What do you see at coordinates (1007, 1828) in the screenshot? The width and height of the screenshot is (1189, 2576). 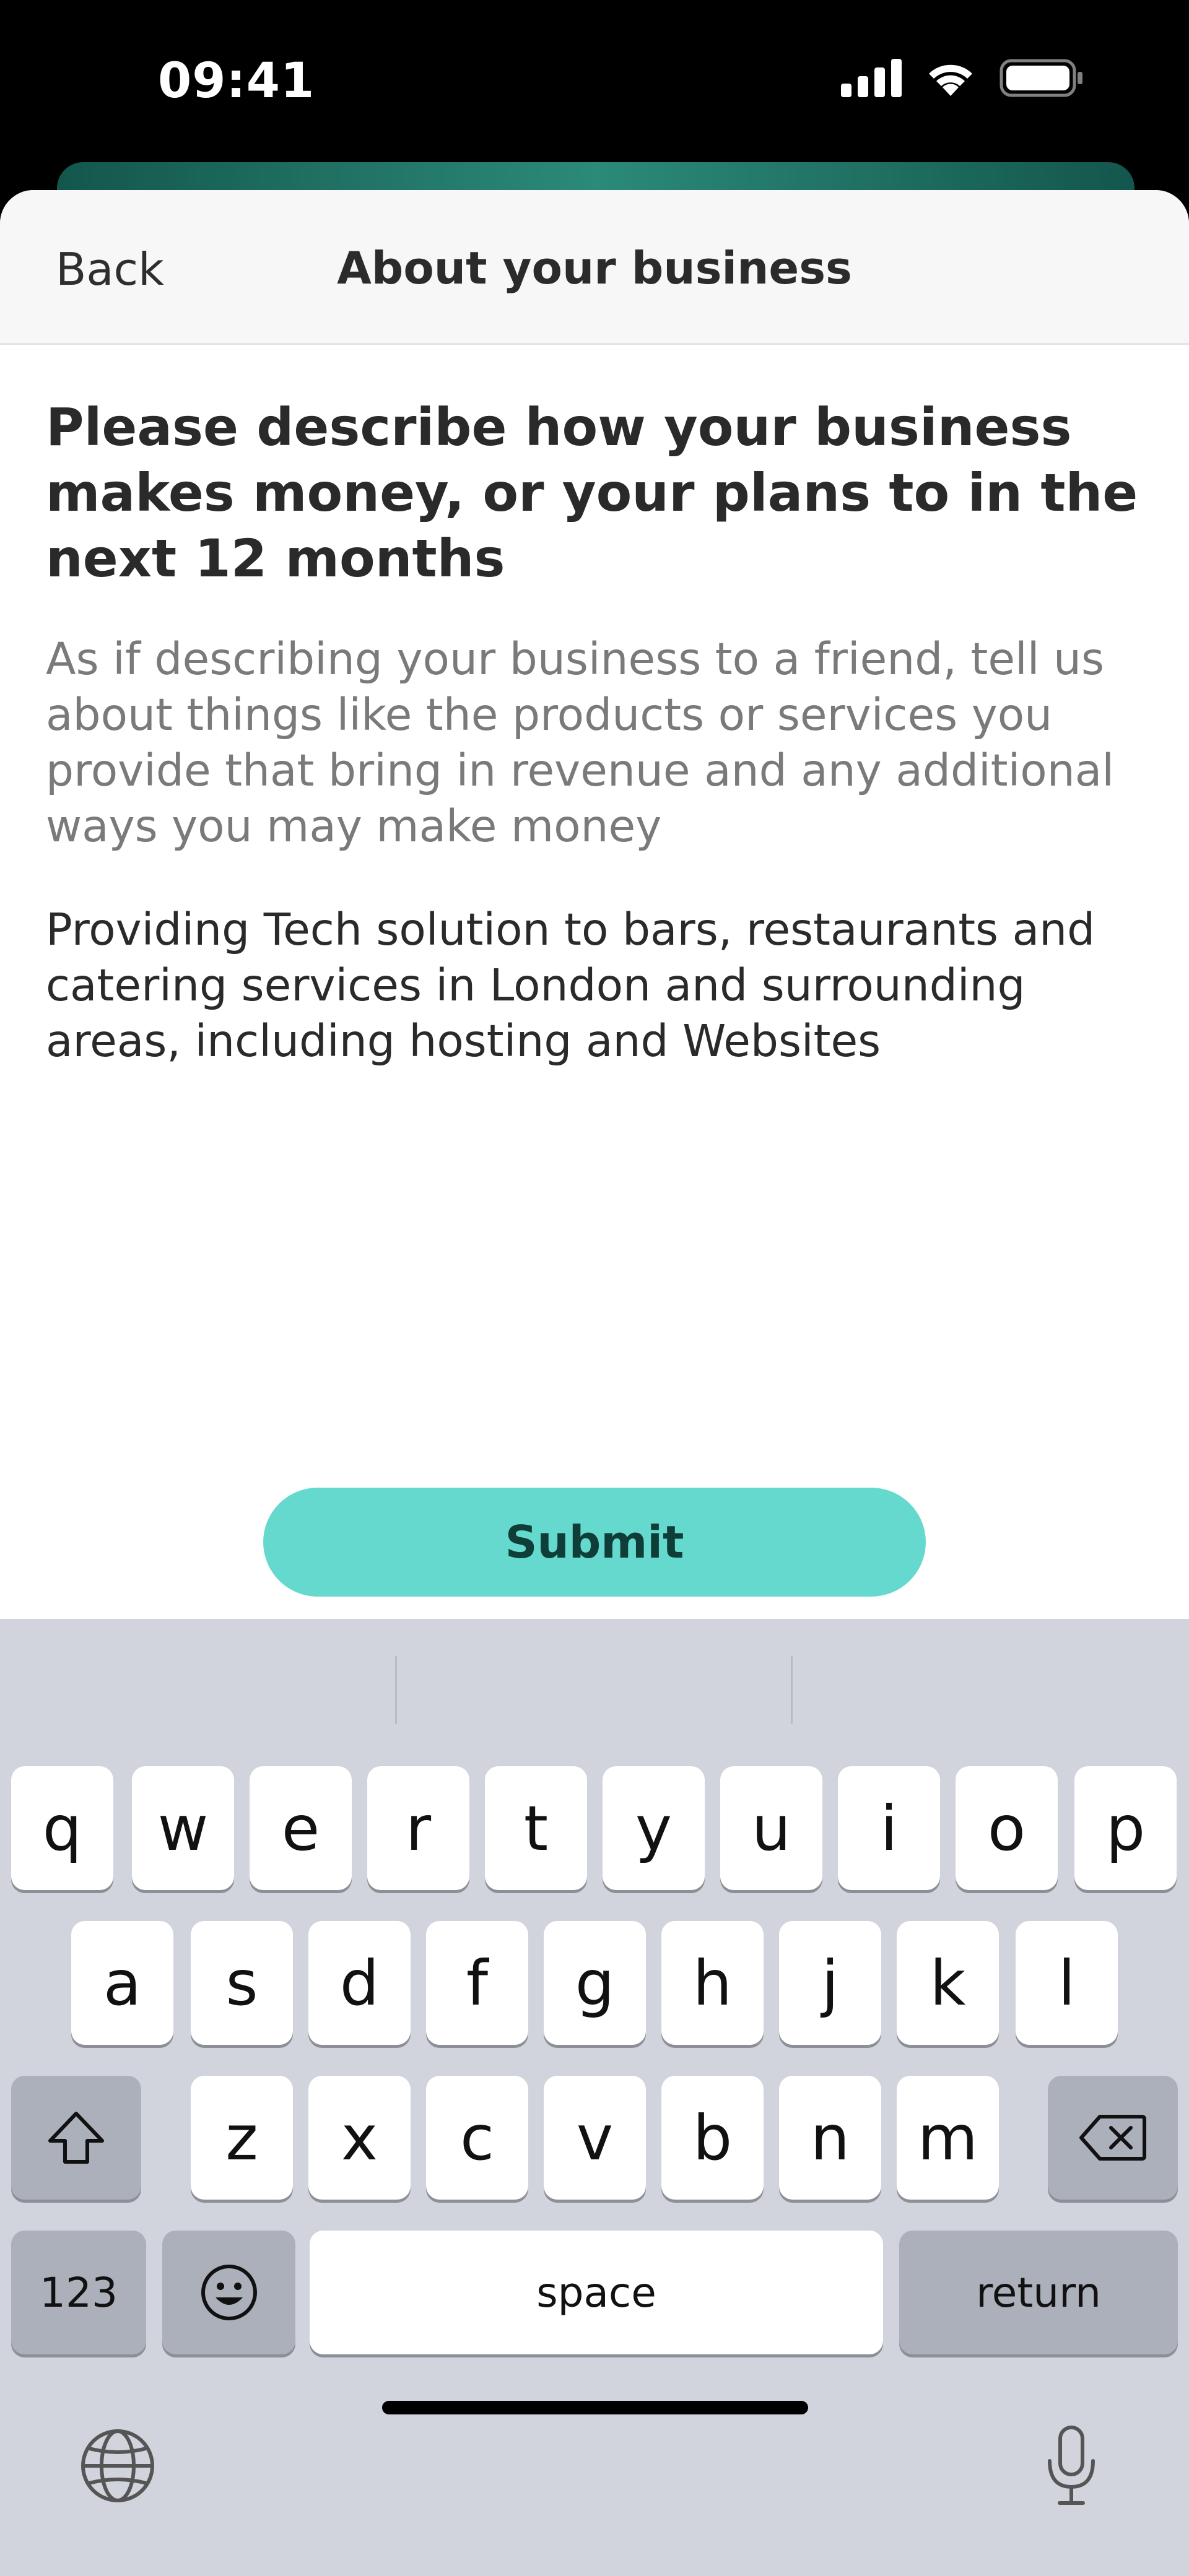 I see `key-o: o` at bounding box center [1007, 1828].